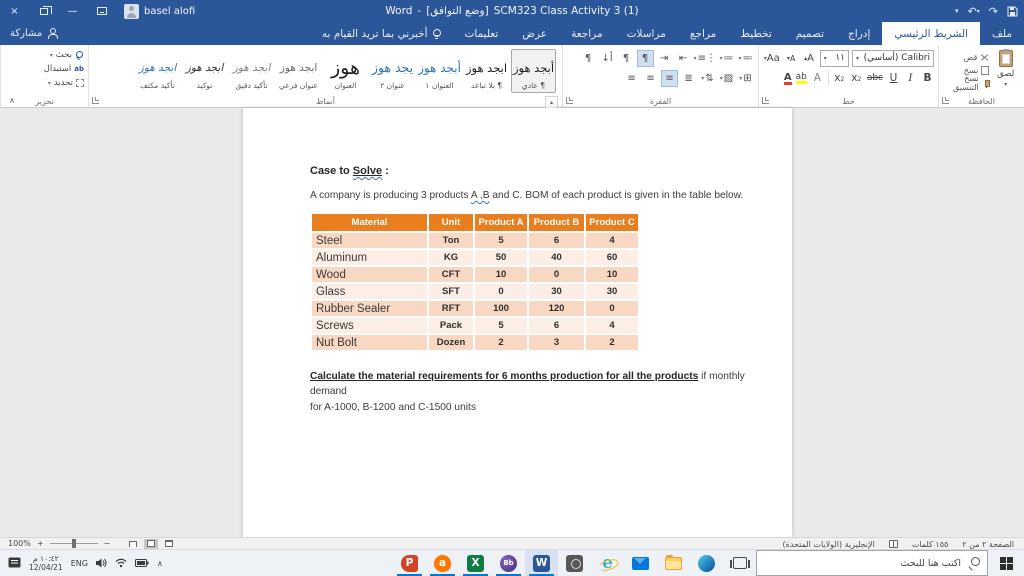 The width and height of the screenshot is (1024, 576). I want to click on decrease-indent-button: ⇤, so click(683, 58).